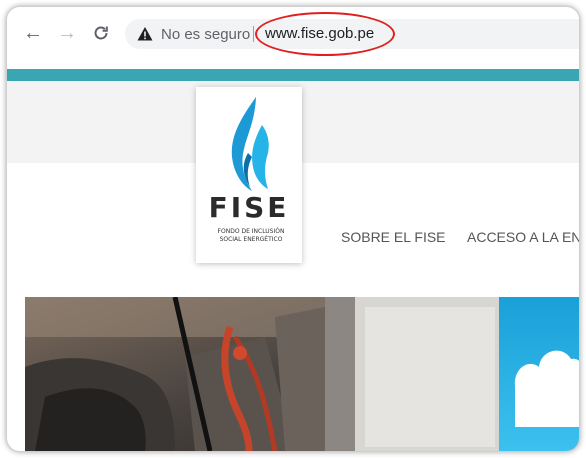 The image size is (586, 458). I want to click on browser-toolbar: ← → No es seguro www.fise.gob.pe, so click(293, 38).